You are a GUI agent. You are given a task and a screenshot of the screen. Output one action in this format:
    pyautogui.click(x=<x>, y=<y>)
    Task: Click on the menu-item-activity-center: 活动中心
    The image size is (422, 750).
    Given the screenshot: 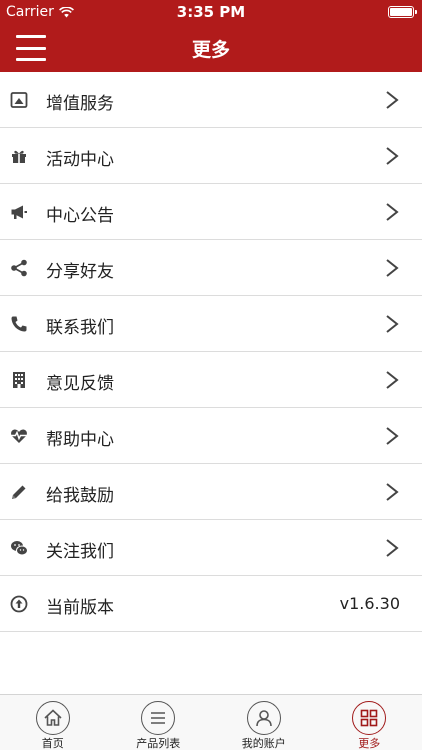 What is the action you would take?
    pyautogui.click(x=211, y=156)
    